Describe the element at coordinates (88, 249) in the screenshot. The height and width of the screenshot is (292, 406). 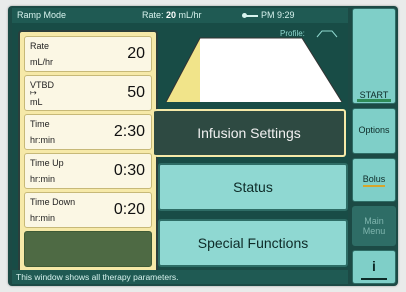
I see `param-empty-slot` at that location.